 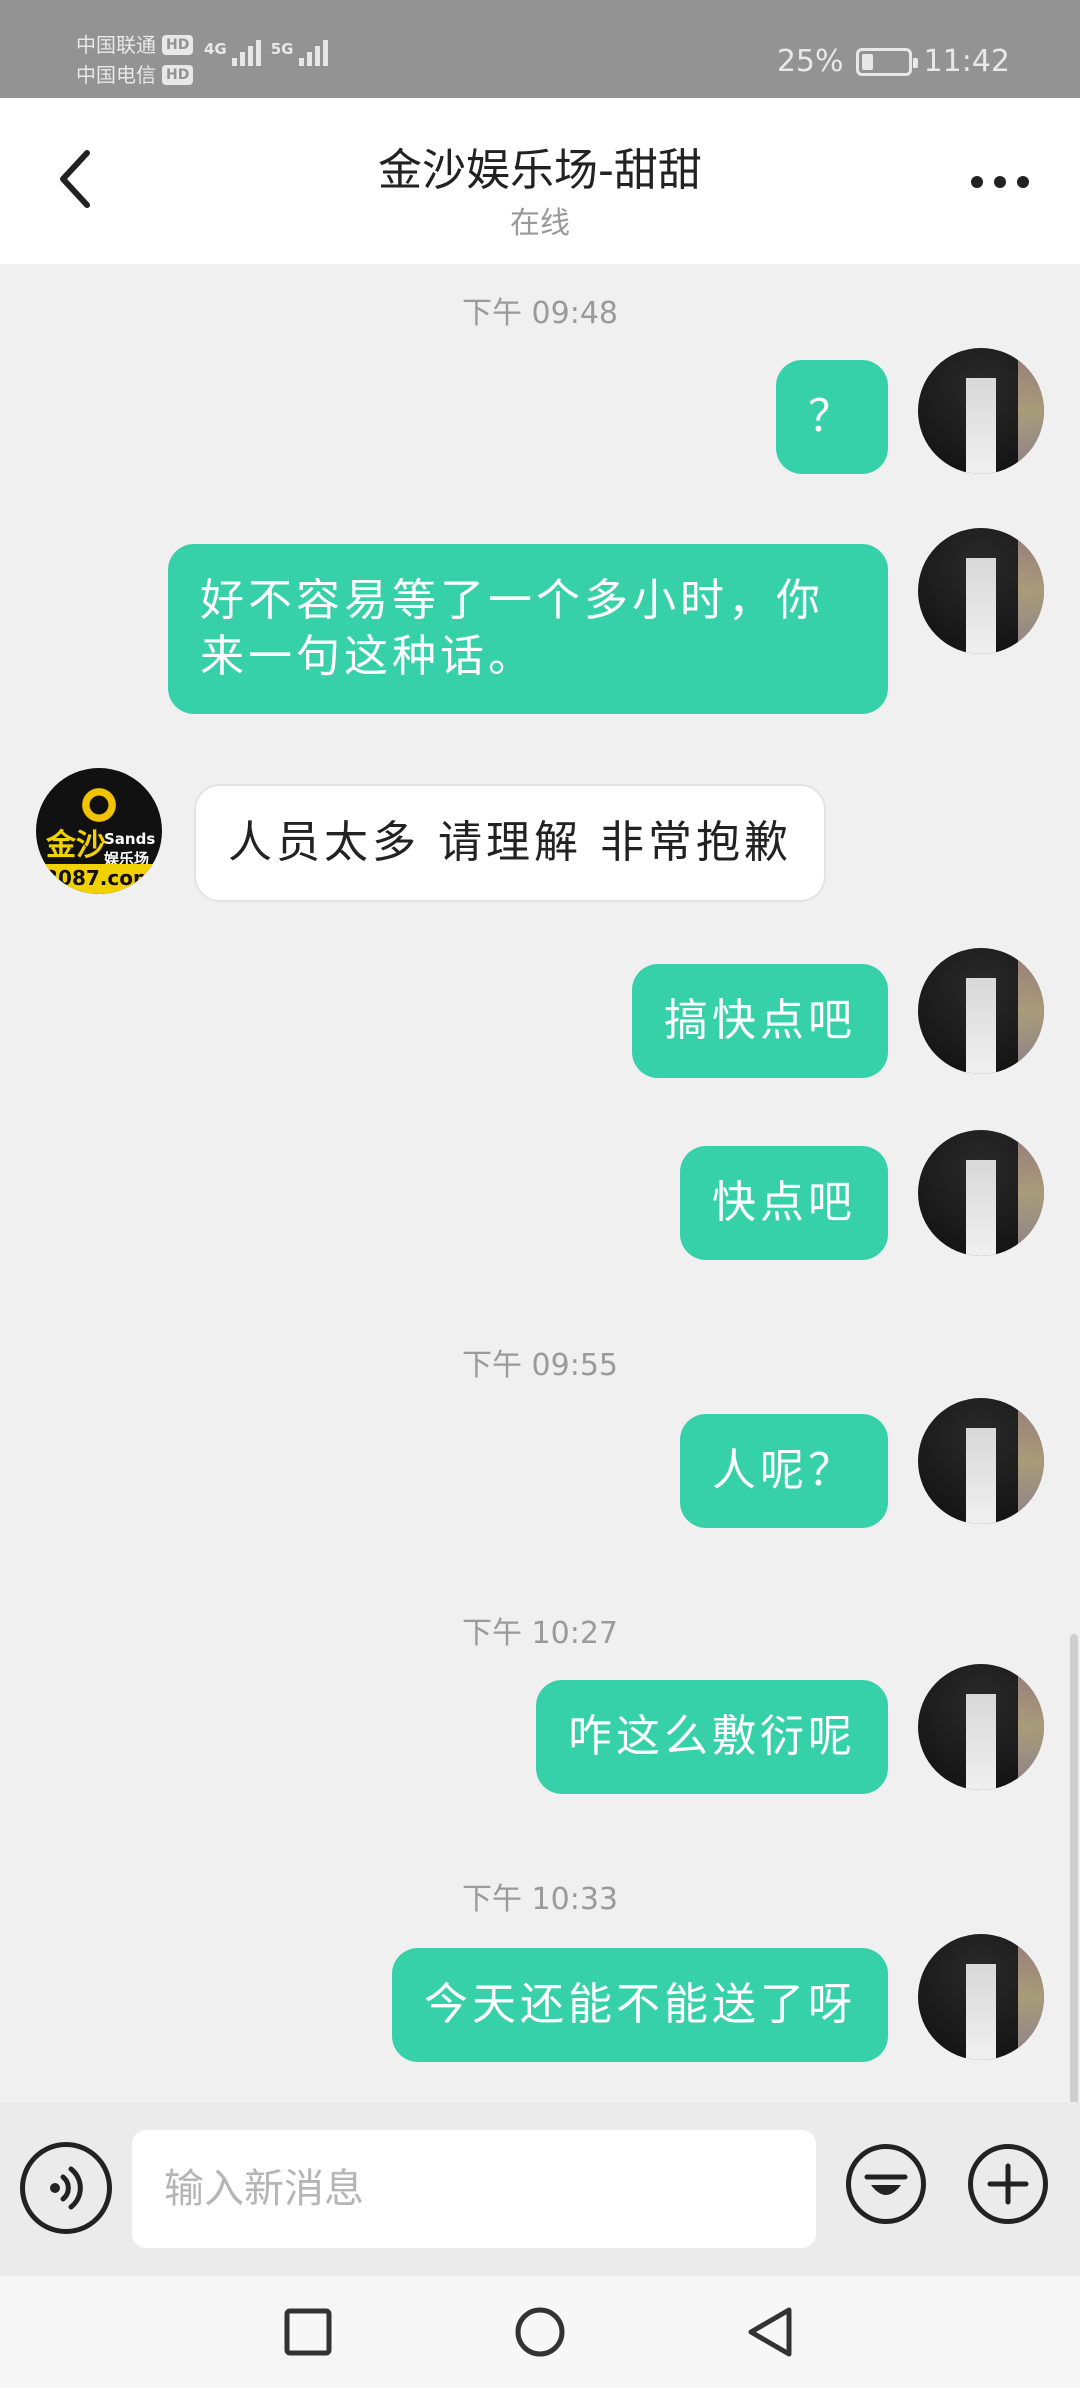 I want to click on contact-avatar: 金沙 Sands娱乐场 3087.com, so click(x=99, y=831).